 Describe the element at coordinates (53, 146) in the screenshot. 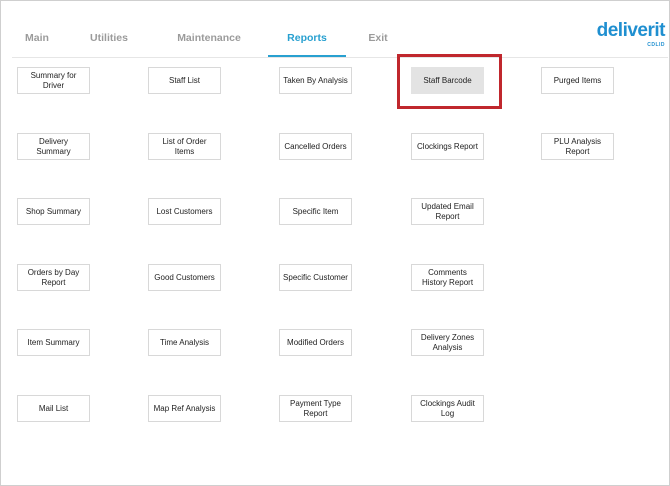

I see `report-button-delivery-summary: Delivery Summary` at that location.